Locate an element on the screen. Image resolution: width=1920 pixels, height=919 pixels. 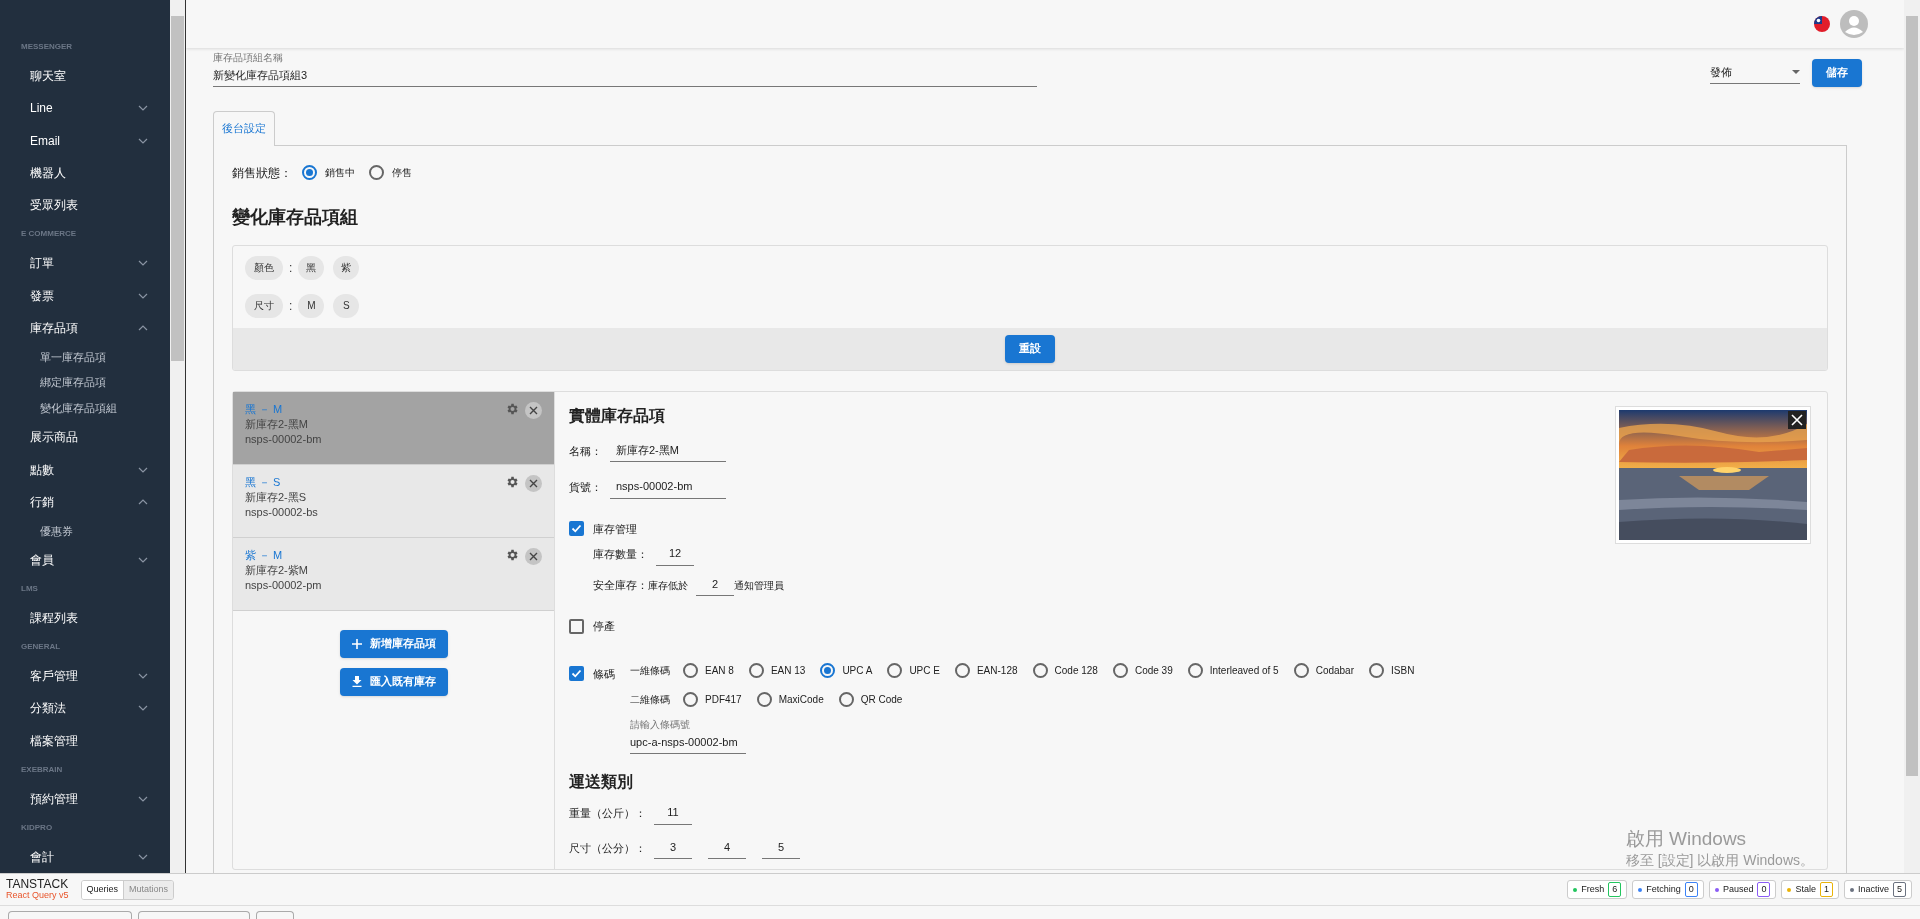
page-scrollbar is located at coordinates (1912, 436).